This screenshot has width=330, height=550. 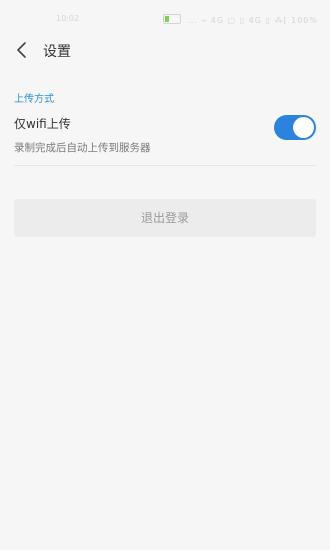 I want to click on chevron-left-icon, so click(x=21, y=50).